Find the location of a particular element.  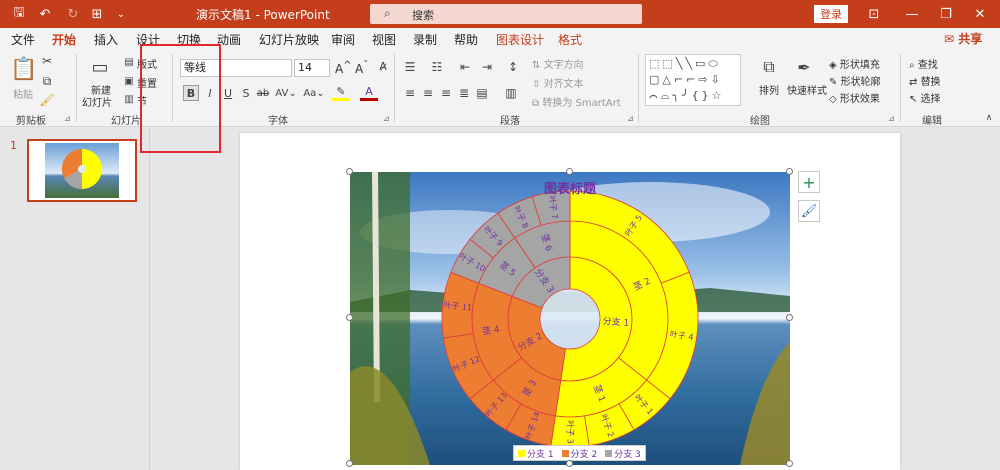

restore-icon: ❐ is located at coordinates (946, 14).